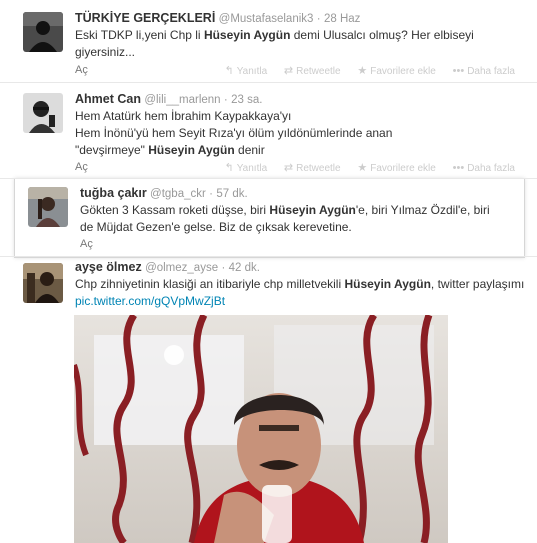 This screenshot has height=543, width=537. I want to click on fullname: ayşe ölmez, so click(108, 267).